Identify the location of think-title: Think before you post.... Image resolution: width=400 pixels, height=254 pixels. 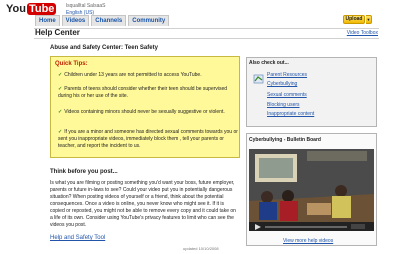
(84, 172).